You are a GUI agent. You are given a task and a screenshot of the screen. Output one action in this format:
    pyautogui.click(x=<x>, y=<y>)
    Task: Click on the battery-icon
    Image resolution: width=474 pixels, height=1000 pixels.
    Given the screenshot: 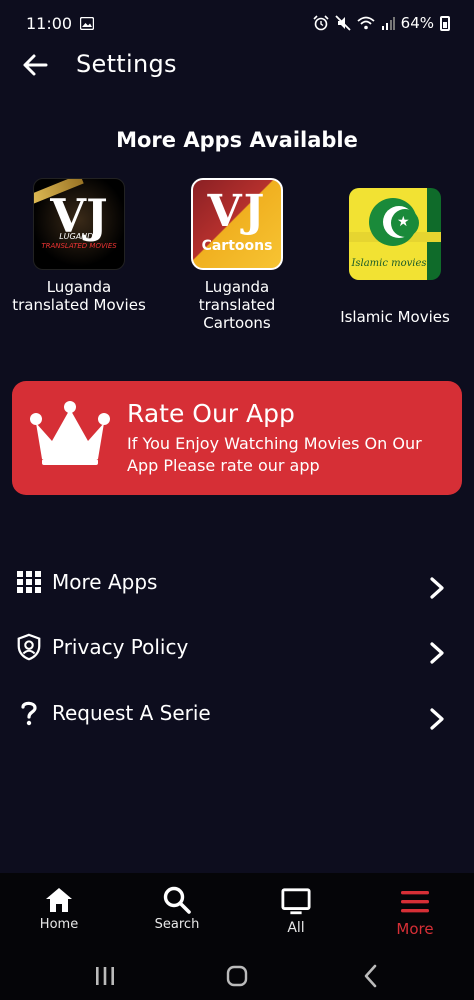 What is the action you would take?
    pyautogui.click(x=445, y=23)
    